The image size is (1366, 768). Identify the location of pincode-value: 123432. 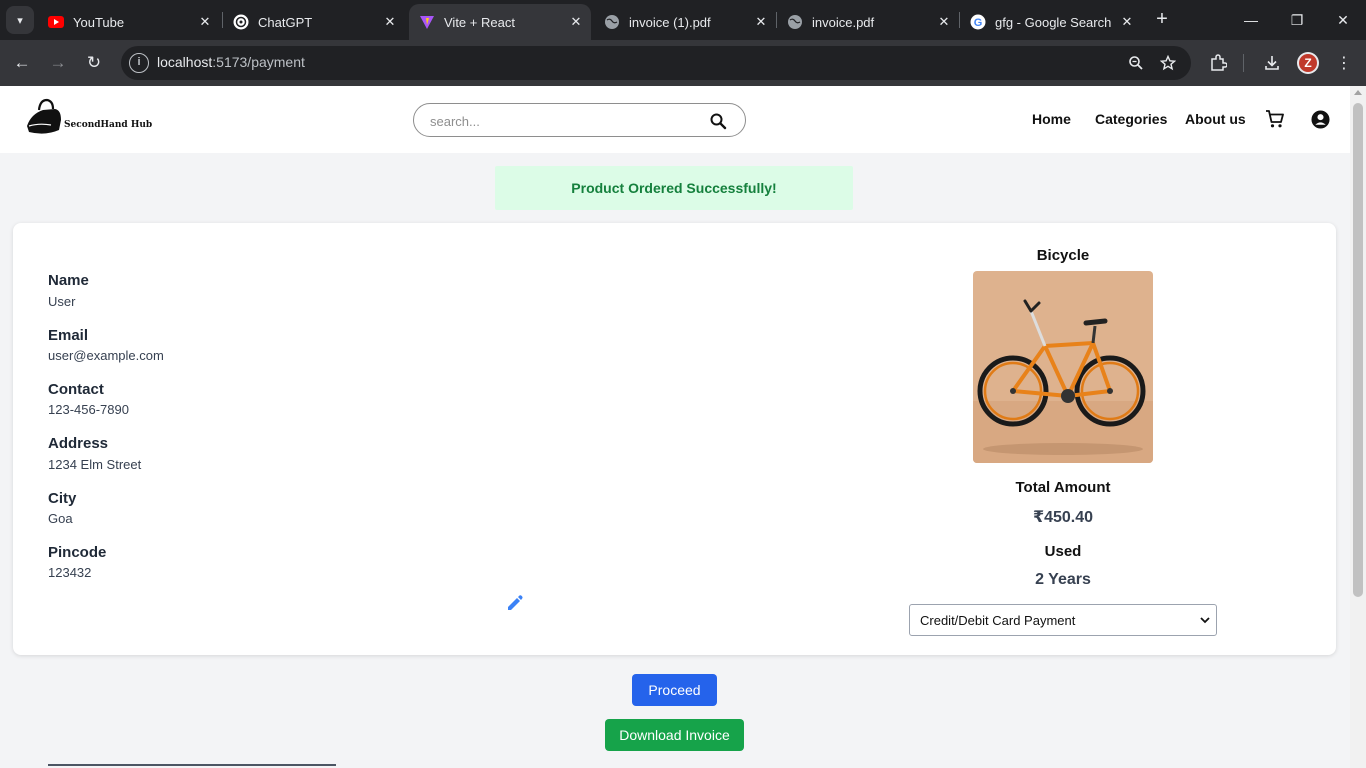
(70, 572).